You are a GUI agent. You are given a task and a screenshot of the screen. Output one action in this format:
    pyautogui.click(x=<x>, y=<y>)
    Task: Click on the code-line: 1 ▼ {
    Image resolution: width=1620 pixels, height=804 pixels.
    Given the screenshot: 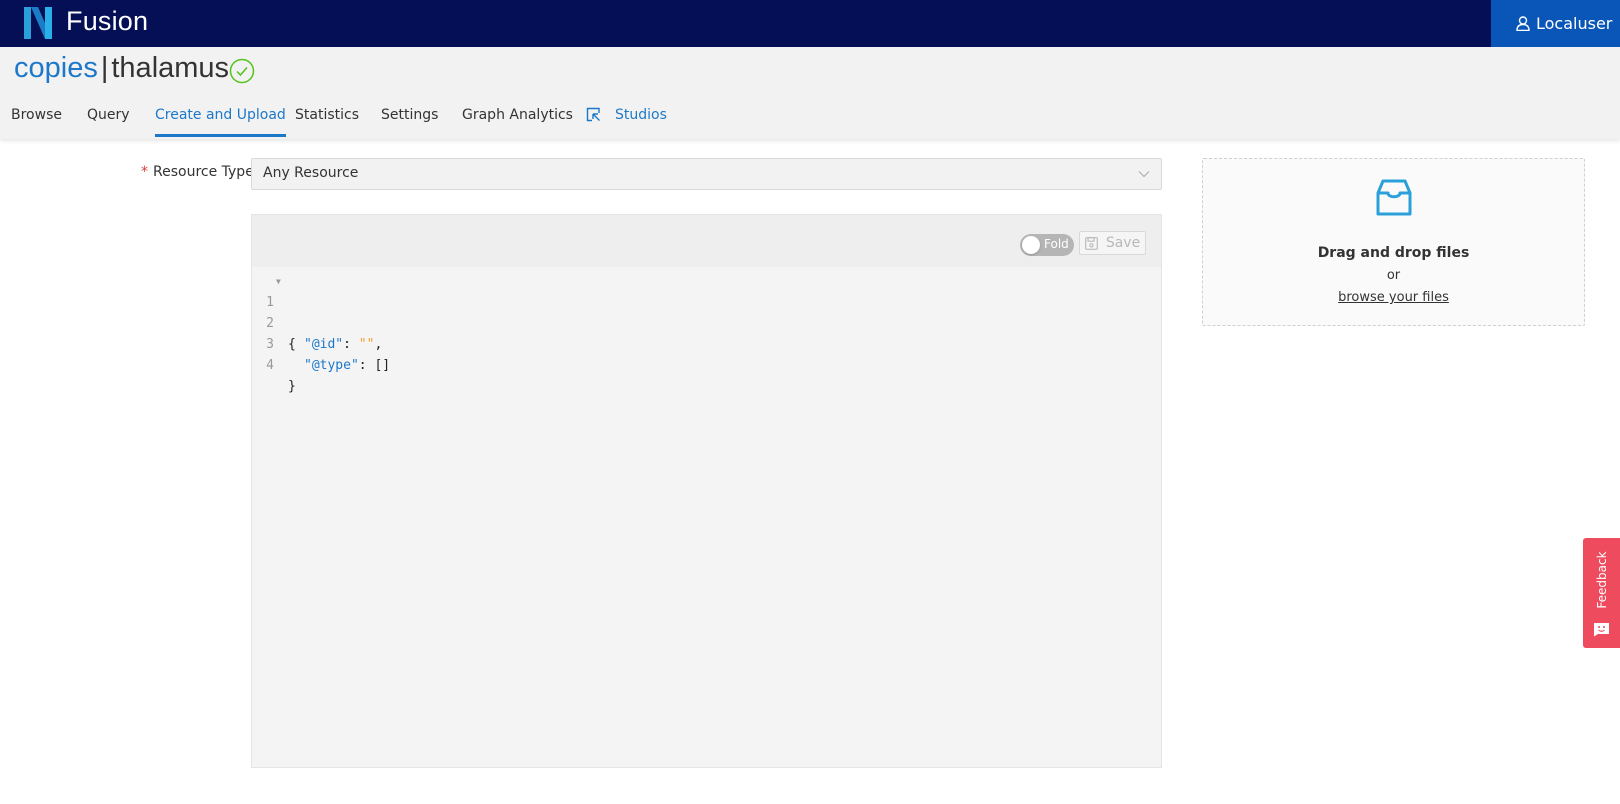 What is the action you would take?
    pyautogui.click(x=706, y=311)
    